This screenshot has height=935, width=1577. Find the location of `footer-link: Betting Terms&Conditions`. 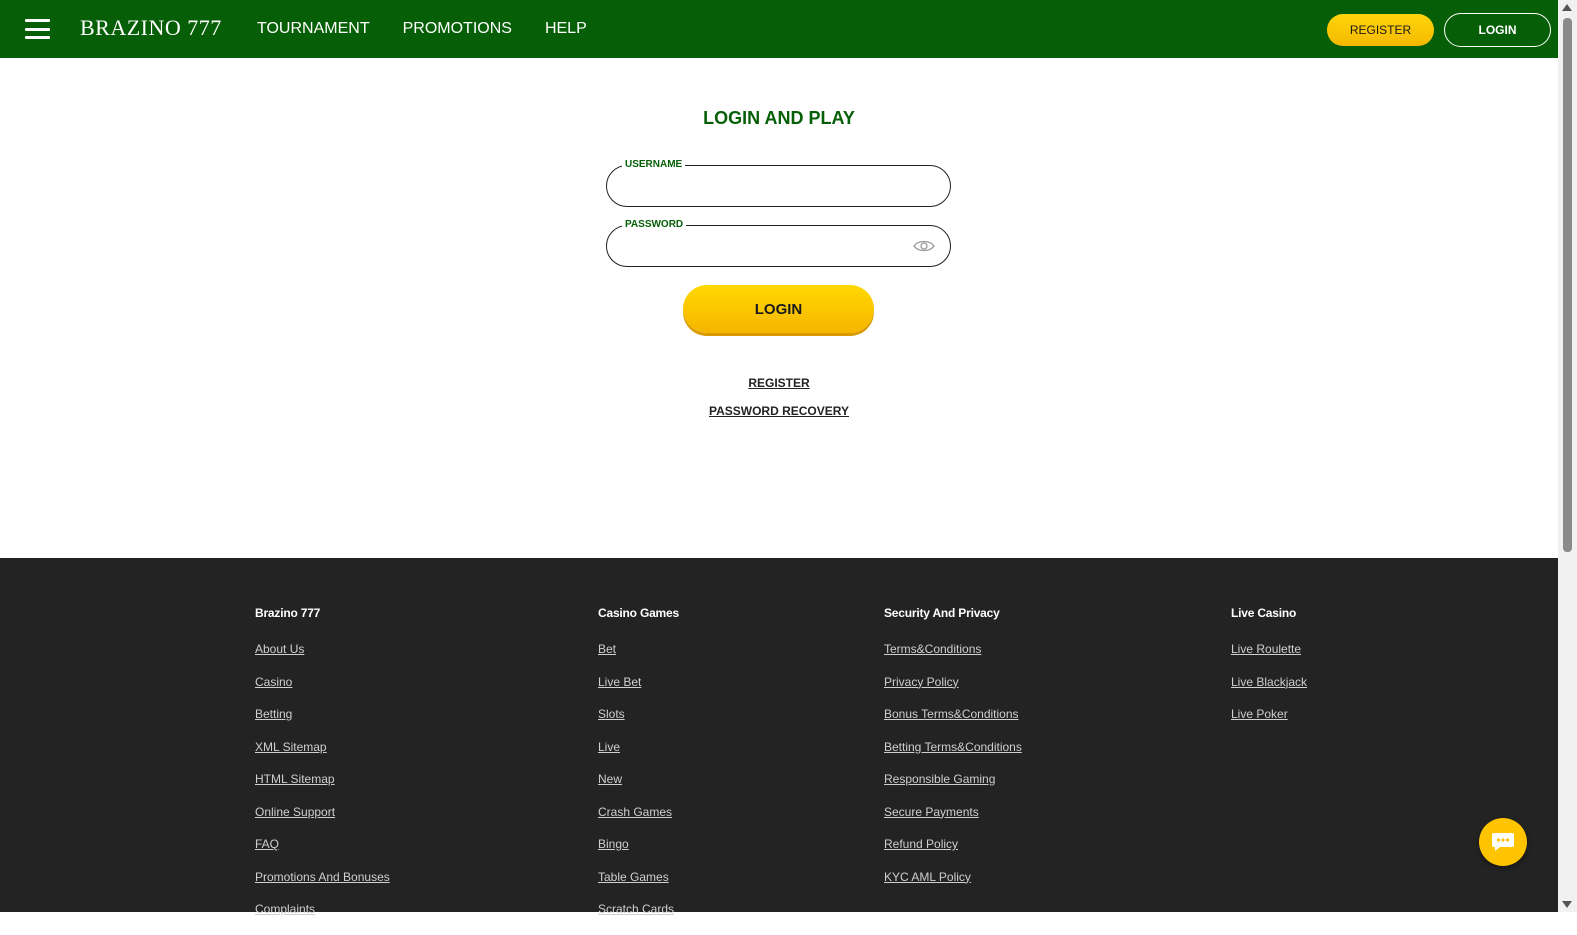

footer-link: Betting Terms&Conditions is located at coordinates (953, 756).